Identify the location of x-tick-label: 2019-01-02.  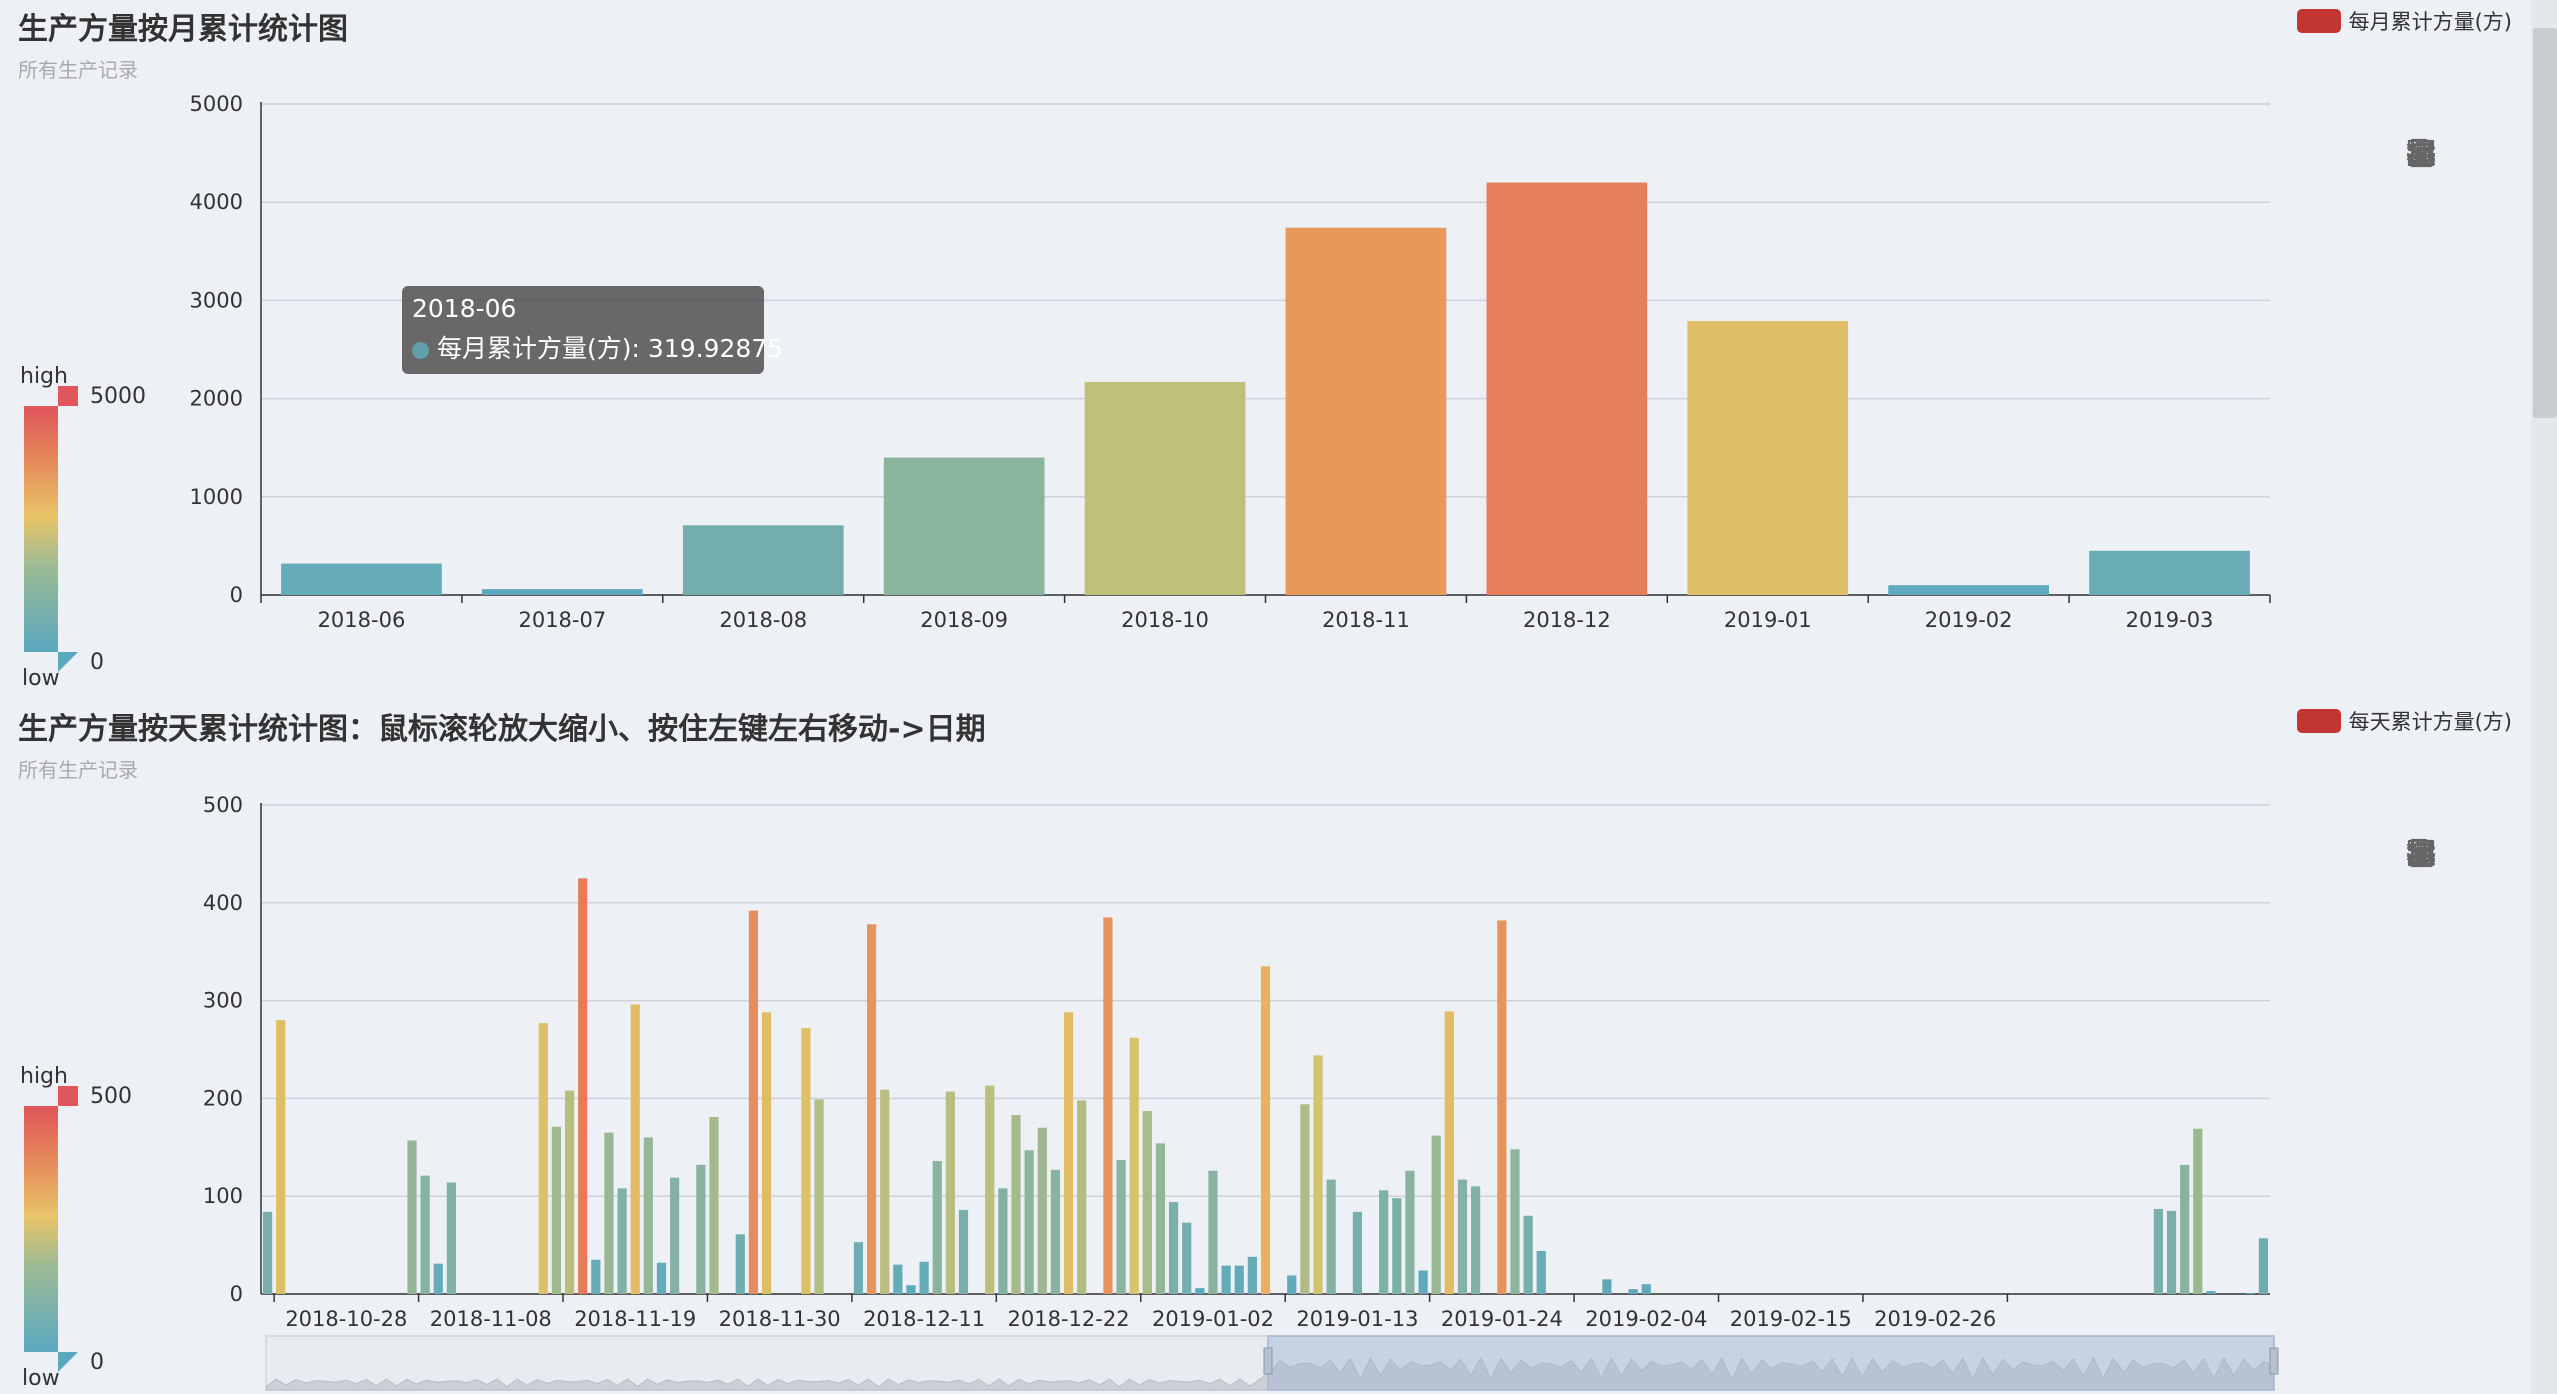
(1213, 1319).